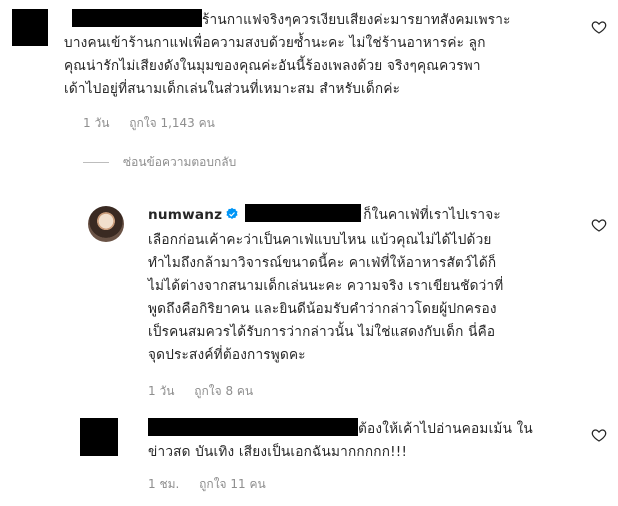  Describe the element at coordinates (227, 355) in the screenshot. I see `comment-line: จุดประสงค์ที่ต้องการพูดคะ` at that location.